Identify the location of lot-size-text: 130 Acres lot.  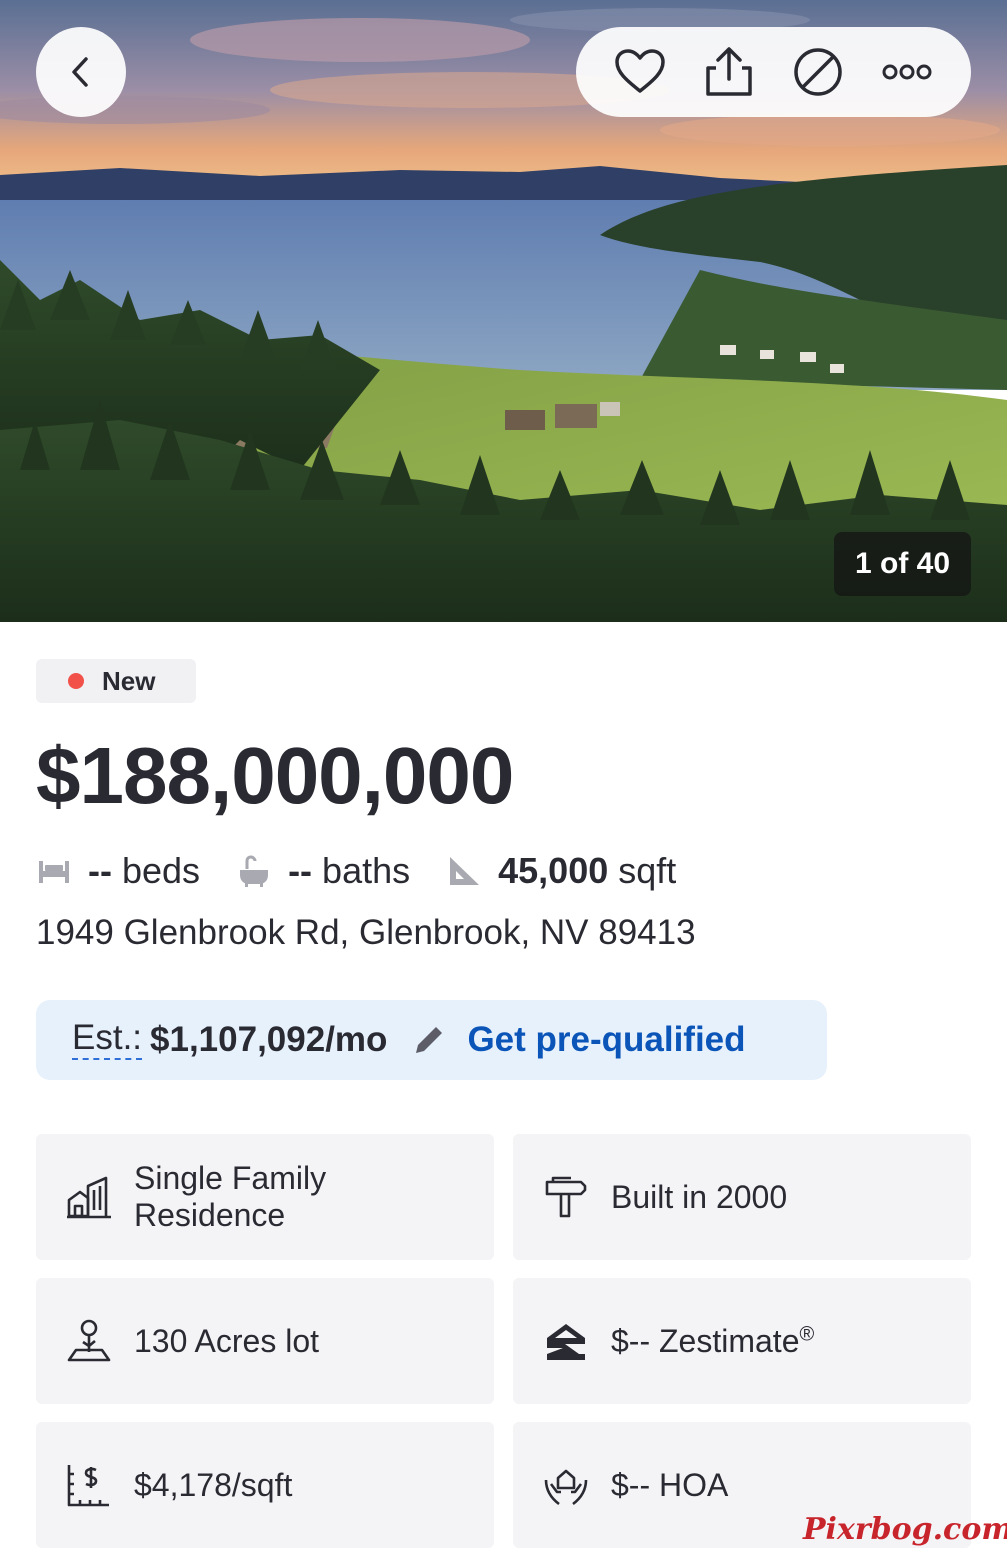
(226, 1340).